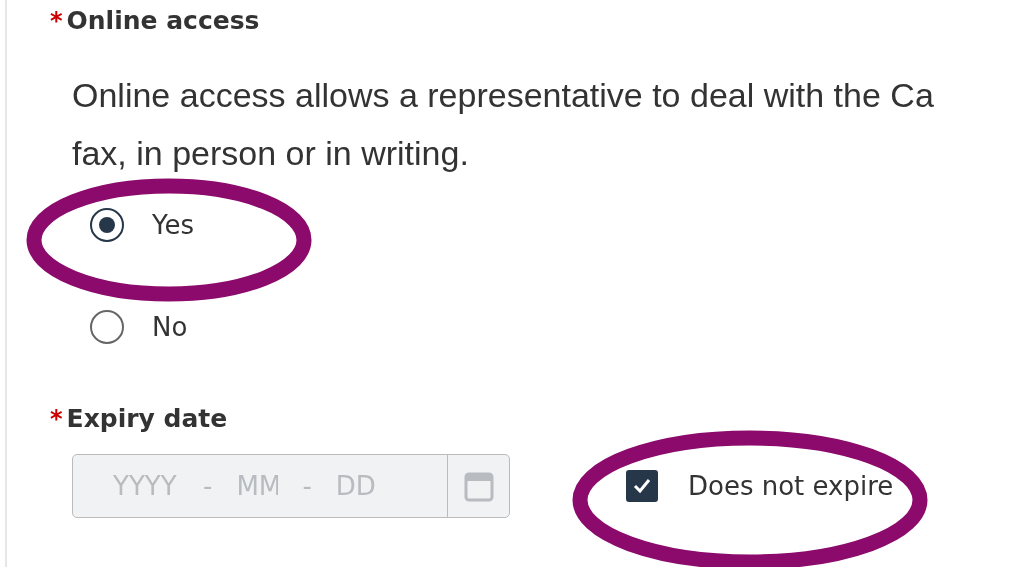 The height and width of the screenshot is (567, 1023). I want to click on field-label: Expiry date, so click(147, 418).